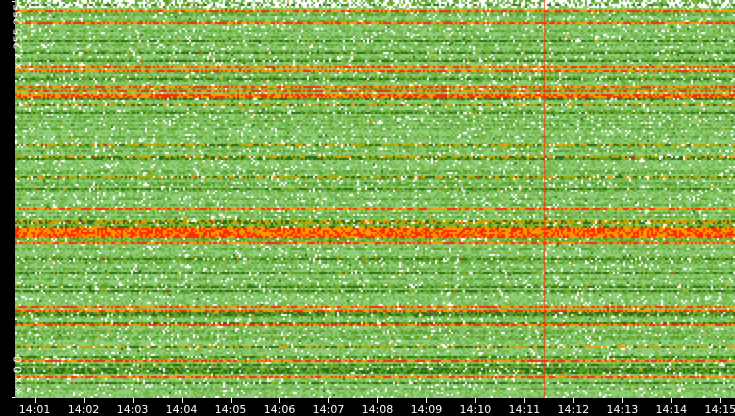 The image size is (735, 416). I want to click on x-tick-label: 14:03, so click(132, 409).